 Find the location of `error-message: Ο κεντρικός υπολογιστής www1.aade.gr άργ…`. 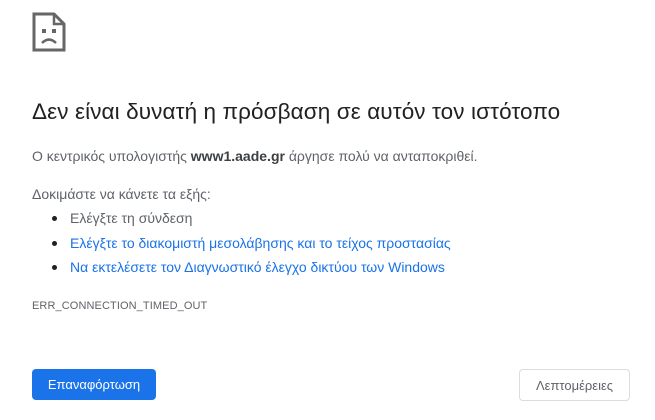

error-message: Ο κεντρικός υπολογιστής www1.aade.gr άργ… is located at coordinates (255, 156).